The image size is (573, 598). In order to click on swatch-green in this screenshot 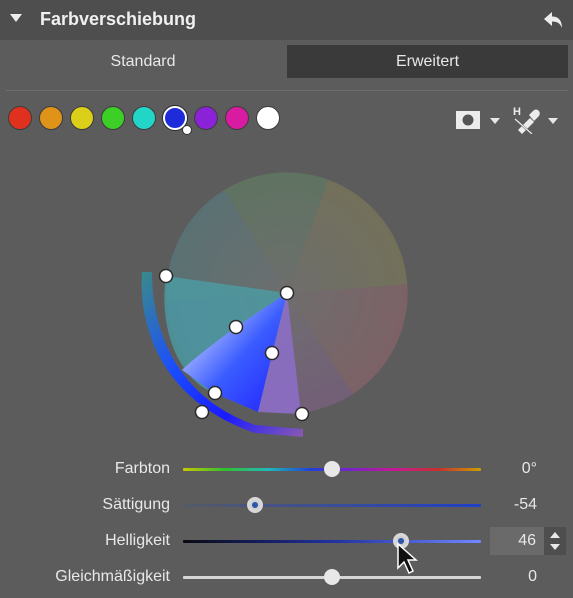, I will do `click(113, 118)`.